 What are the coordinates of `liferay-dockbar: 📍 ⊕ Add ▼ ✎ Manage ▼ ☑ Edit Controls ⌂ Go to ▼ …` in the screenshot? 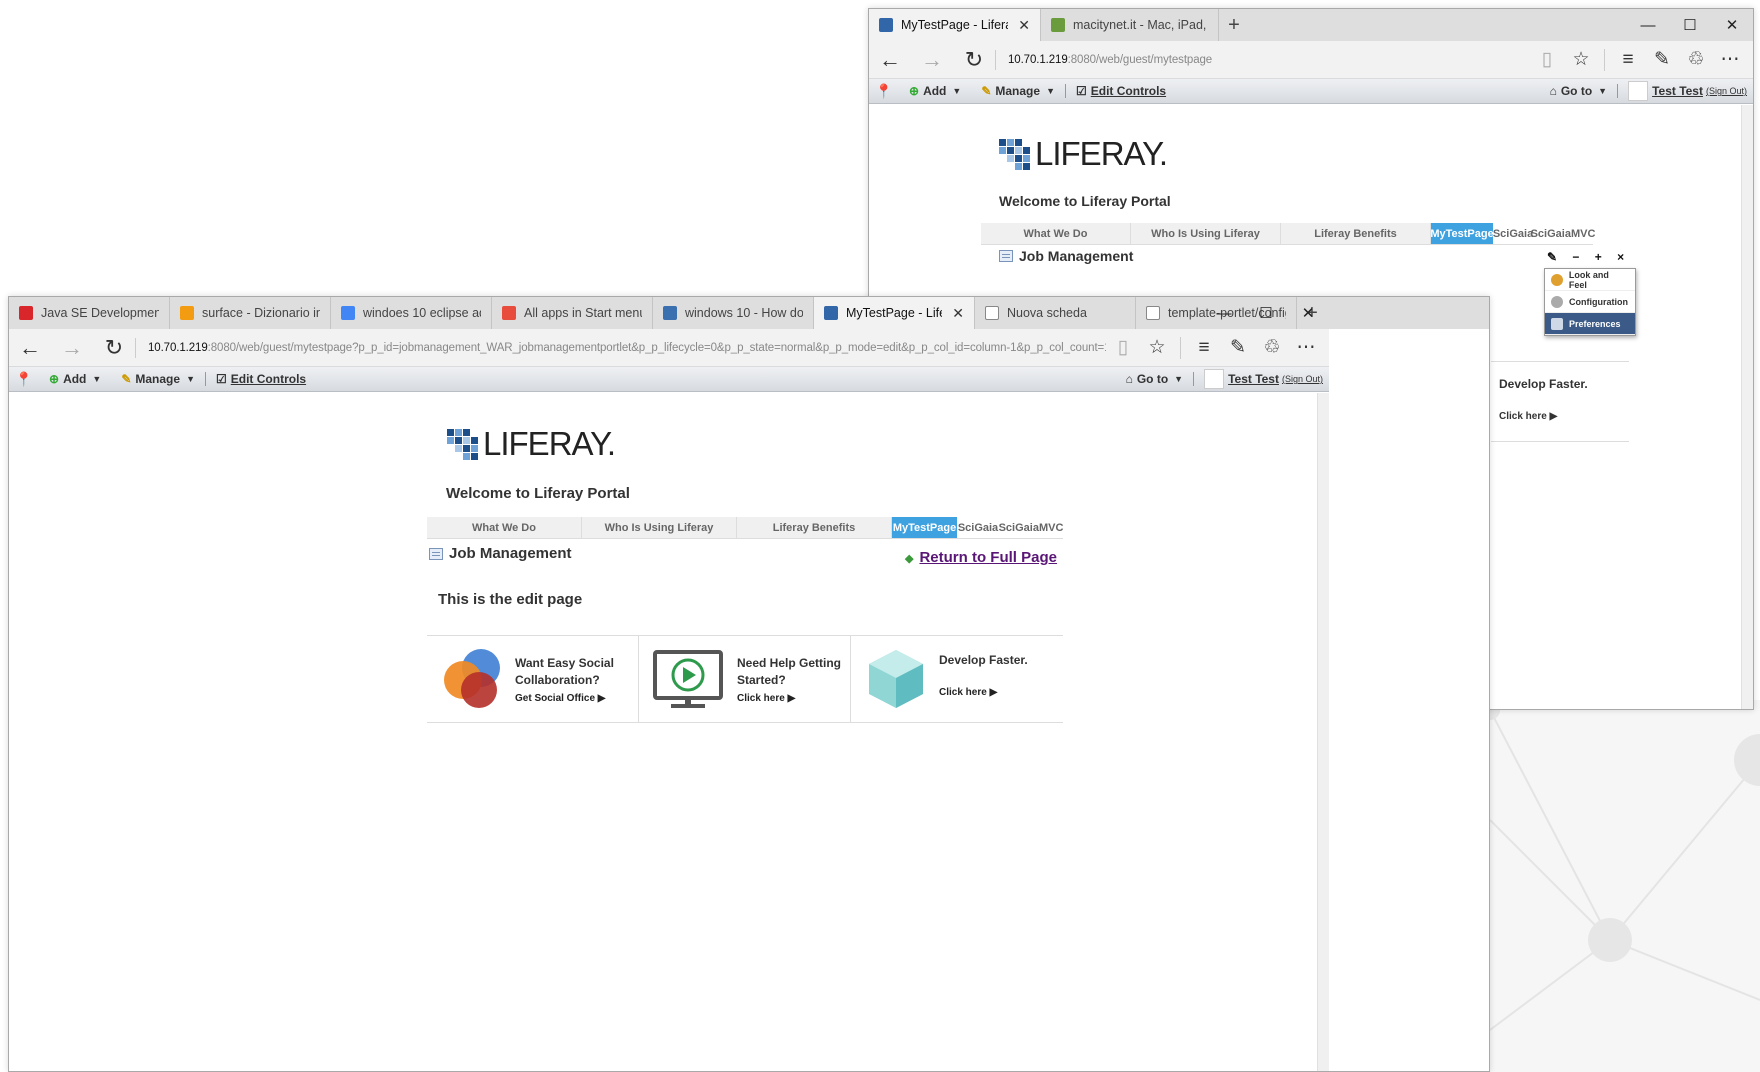 It's located at (669, 379).